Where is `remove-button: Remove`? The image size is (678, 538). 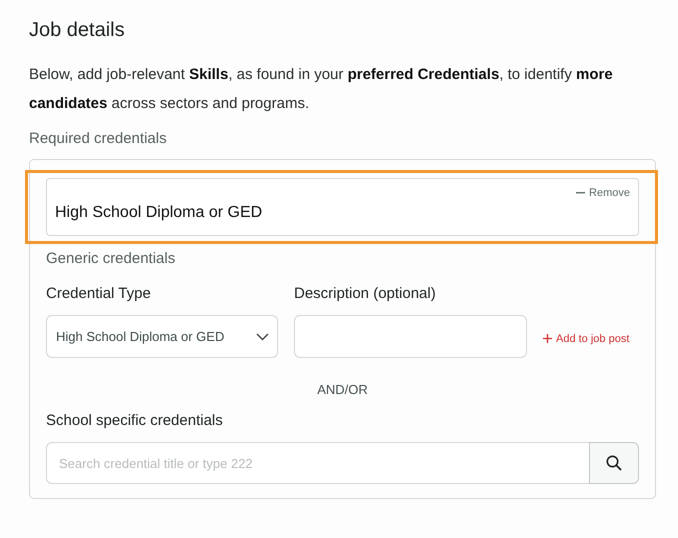 remove-button: Remove is located at coordinates (603, 192).